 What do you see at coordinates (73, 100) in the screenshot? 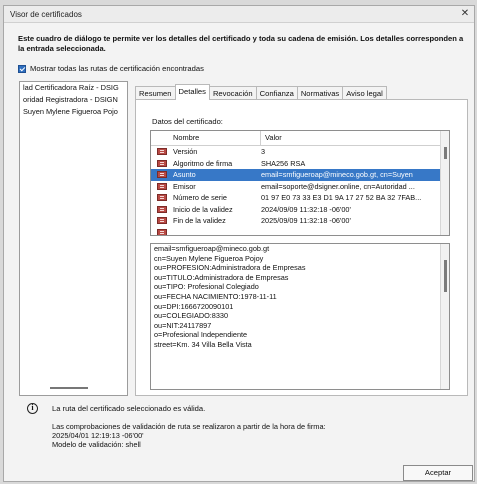
I see `chain-item: oridad Registradora - DSIGN` at bounding box center [73, 100].